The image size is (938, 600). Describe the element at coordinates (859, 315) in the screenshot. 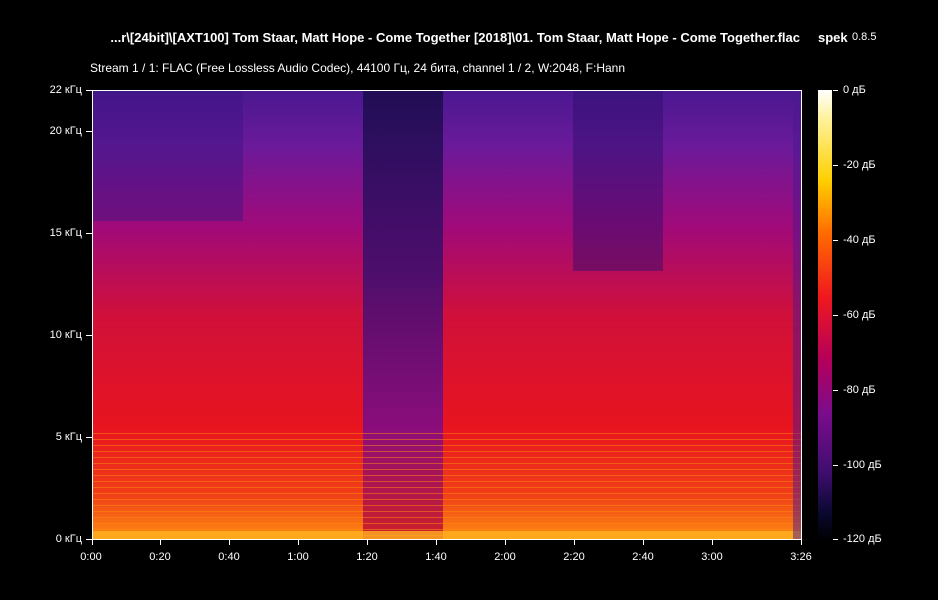

I see `db-label-minus60: -60 дБ` at that location.